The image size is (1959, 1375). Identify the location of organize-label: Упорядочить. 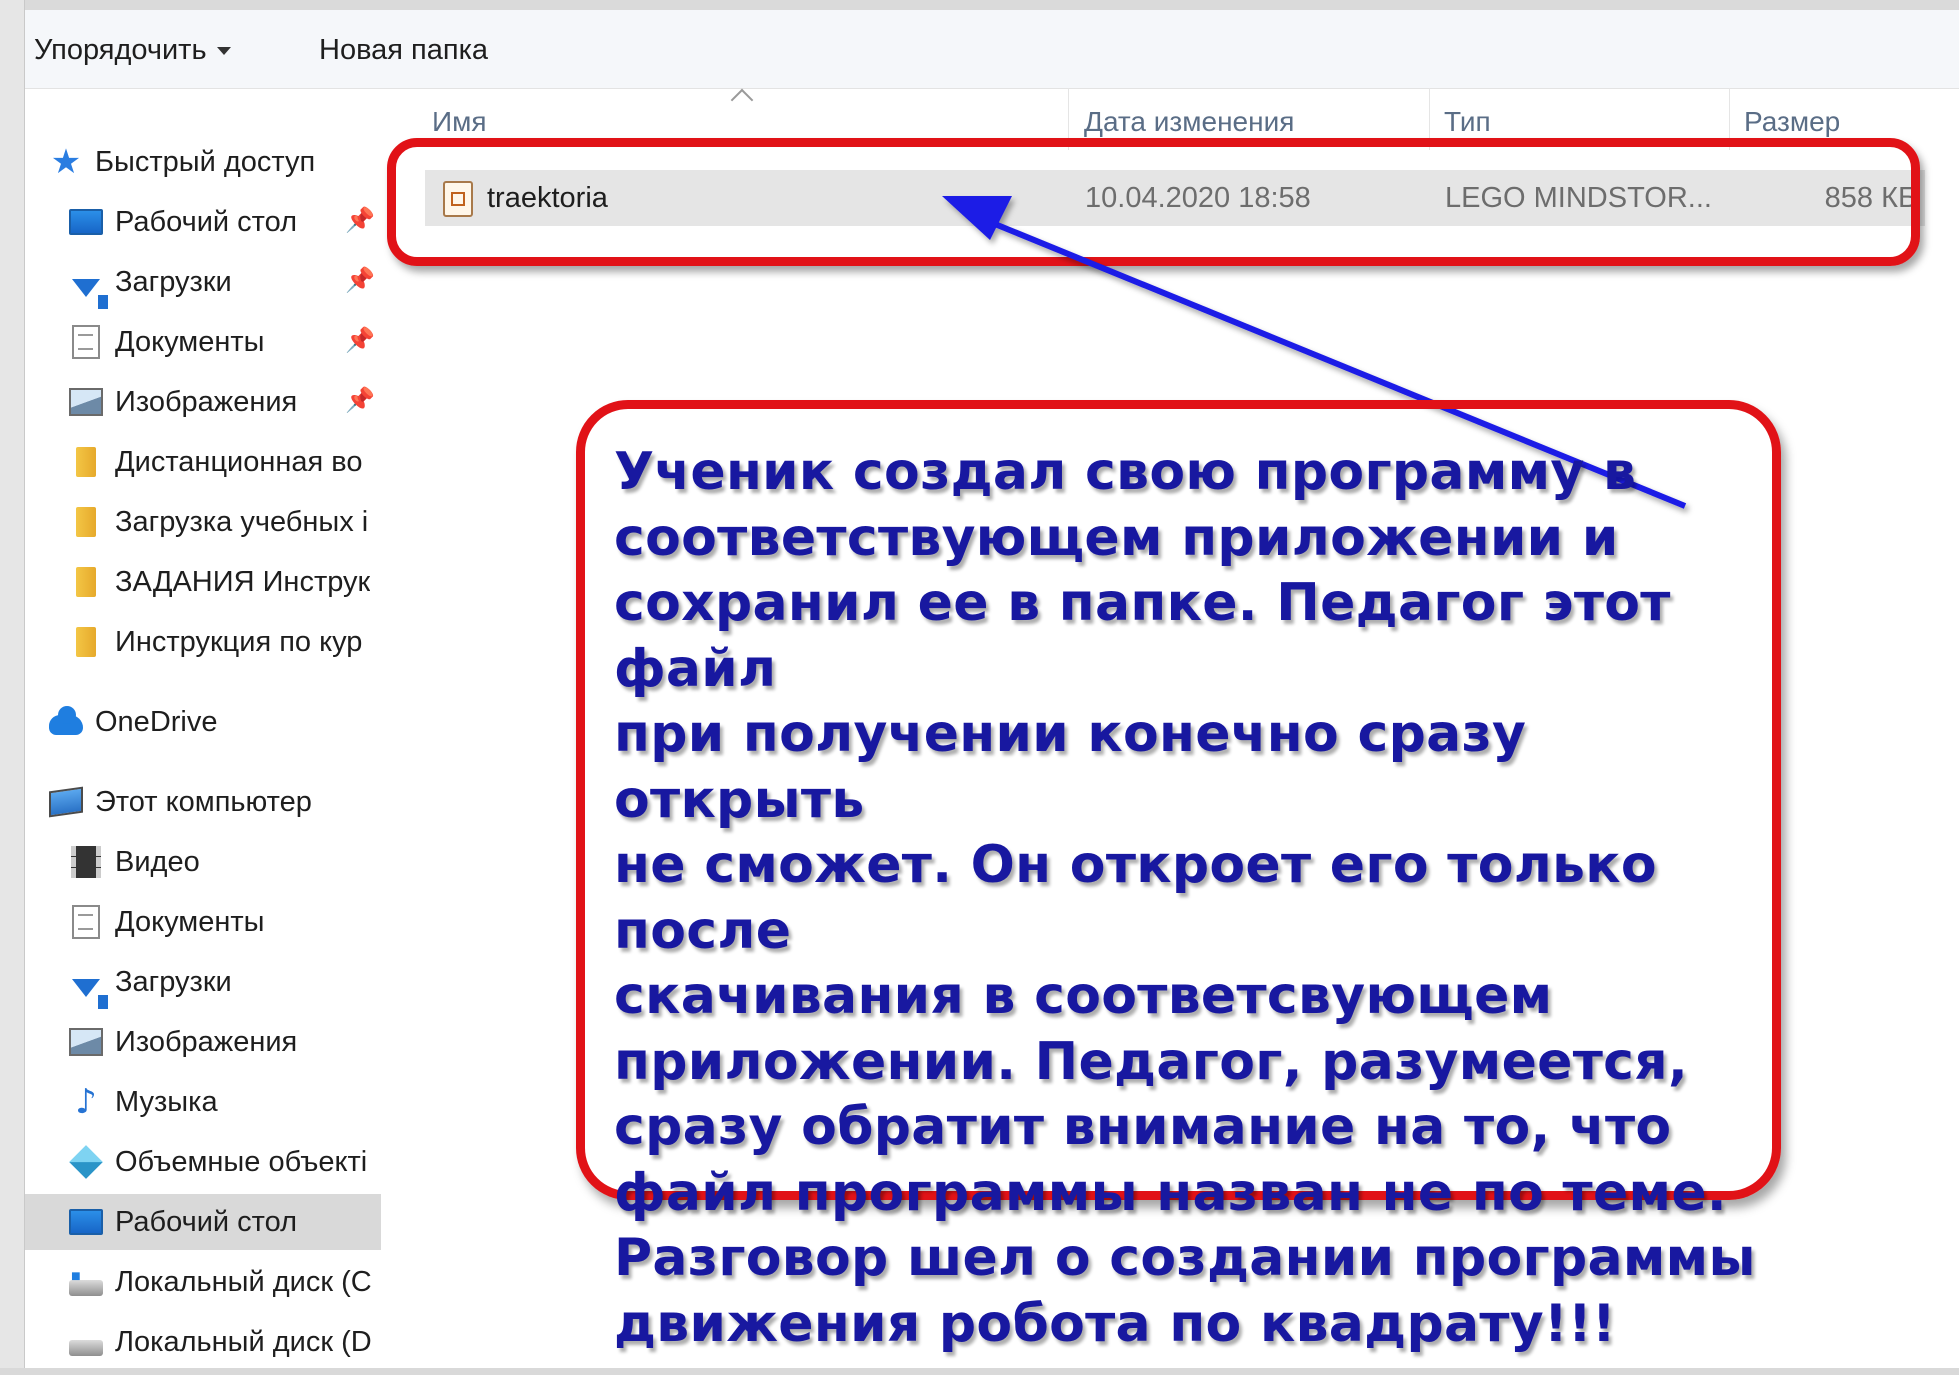
(120, 50).